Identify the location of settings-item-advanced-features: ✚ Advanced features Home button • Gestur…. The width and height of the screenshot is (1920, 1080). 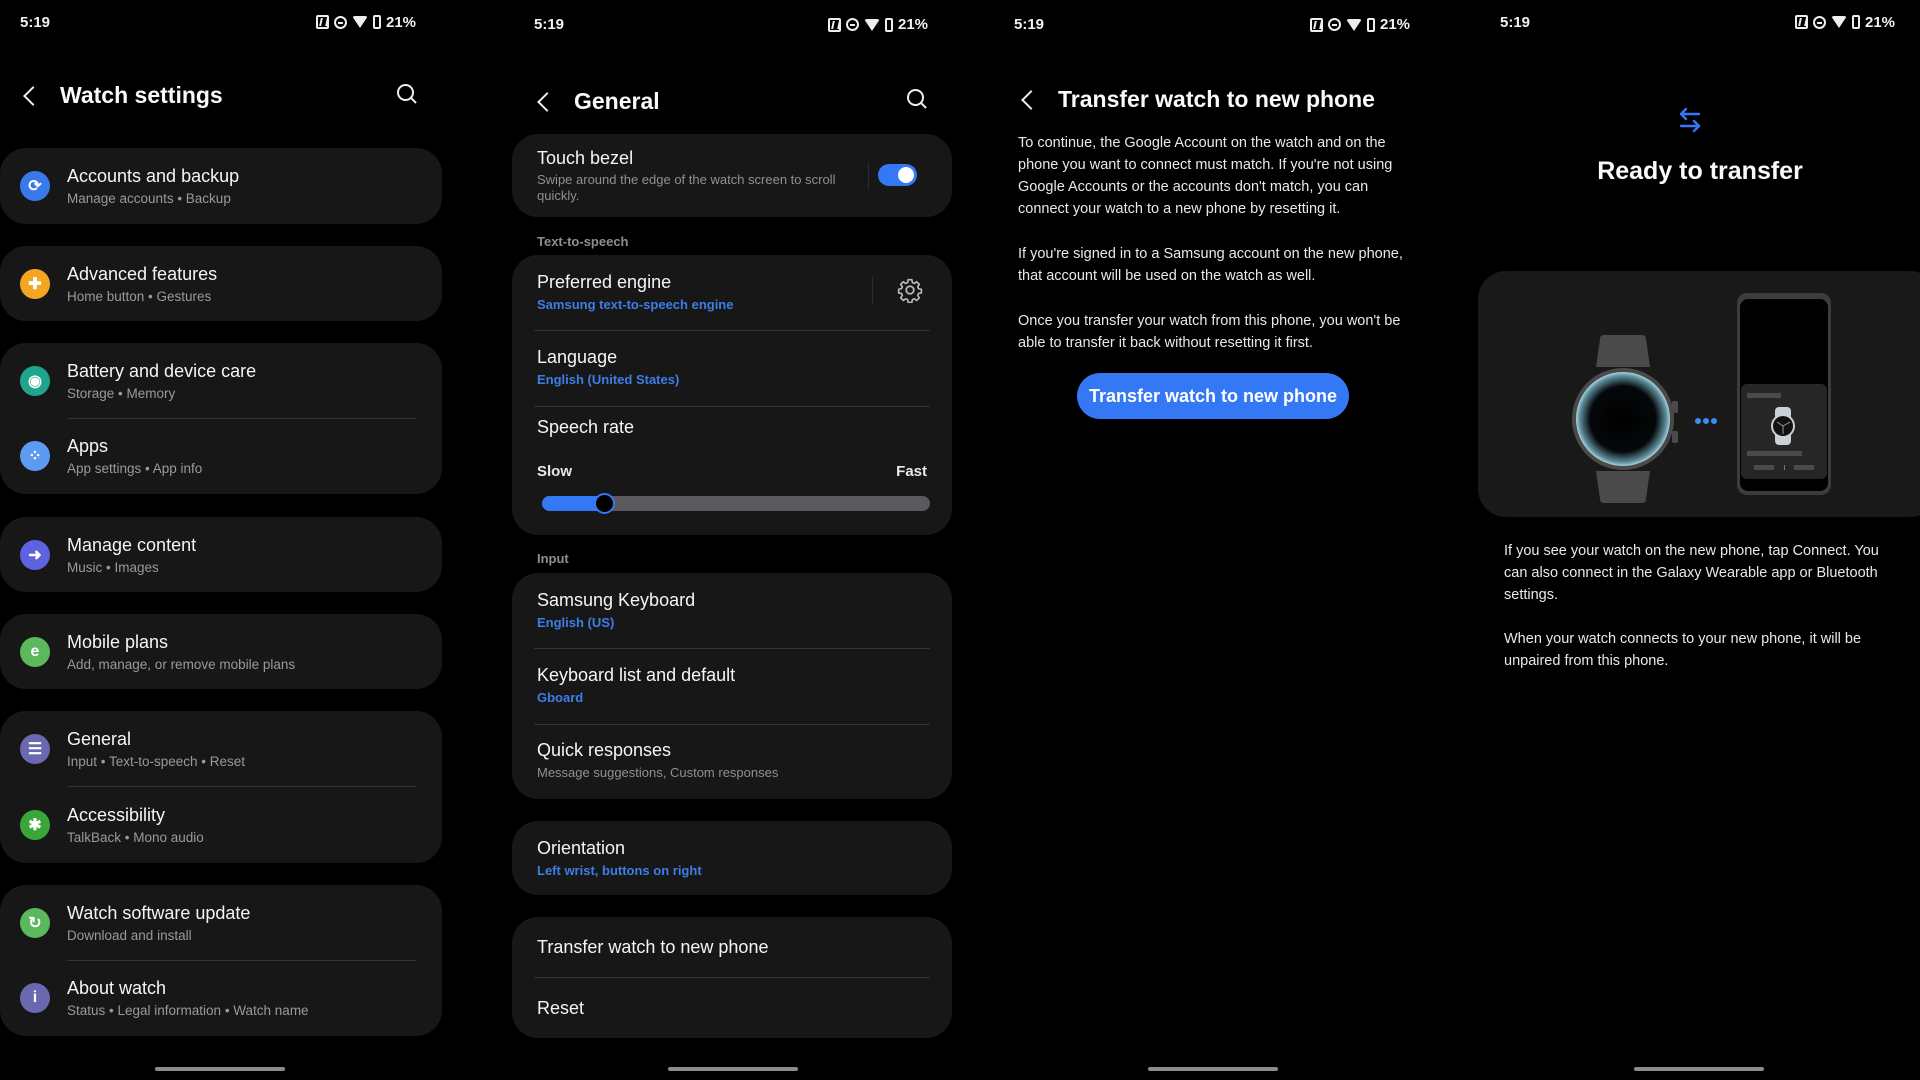
(221, 283).